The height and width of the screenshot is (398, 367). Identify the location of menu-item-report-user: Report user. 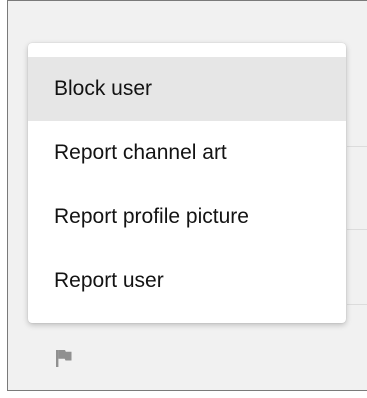
(187, 281).